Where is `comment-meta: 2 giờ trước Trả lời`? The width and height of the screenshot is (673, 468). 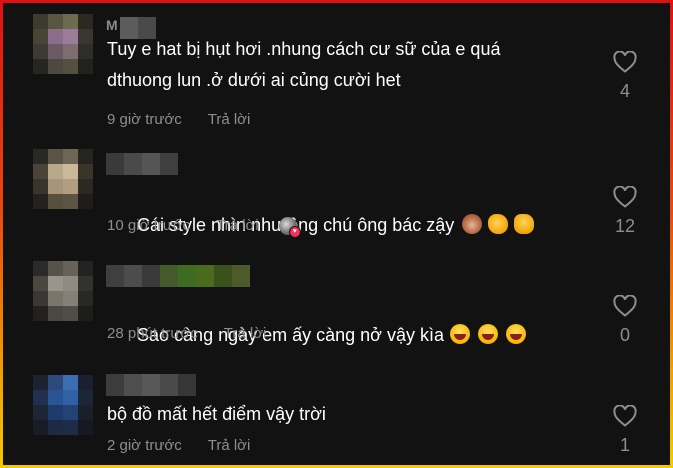 comment-meta: 2 giờ trước Trả lời is located at coordinates (188, 446).